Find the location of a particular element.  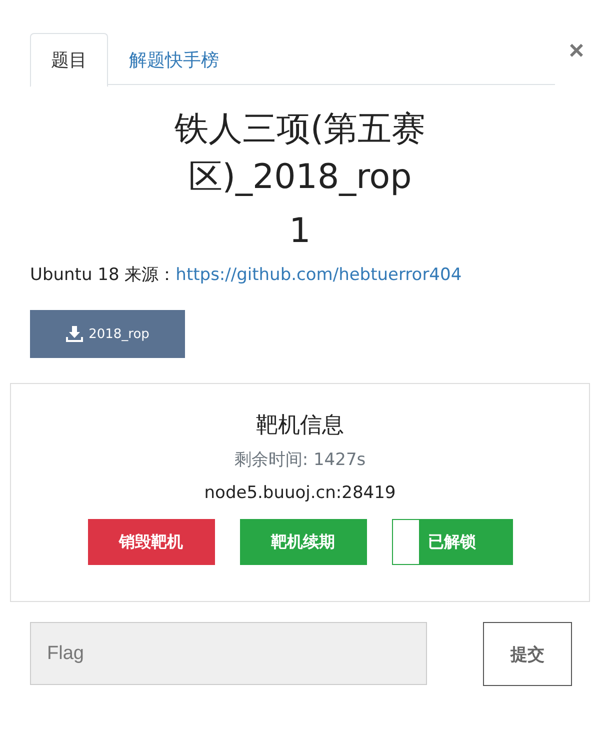

close-button: × is located at coordinates (572, 50).